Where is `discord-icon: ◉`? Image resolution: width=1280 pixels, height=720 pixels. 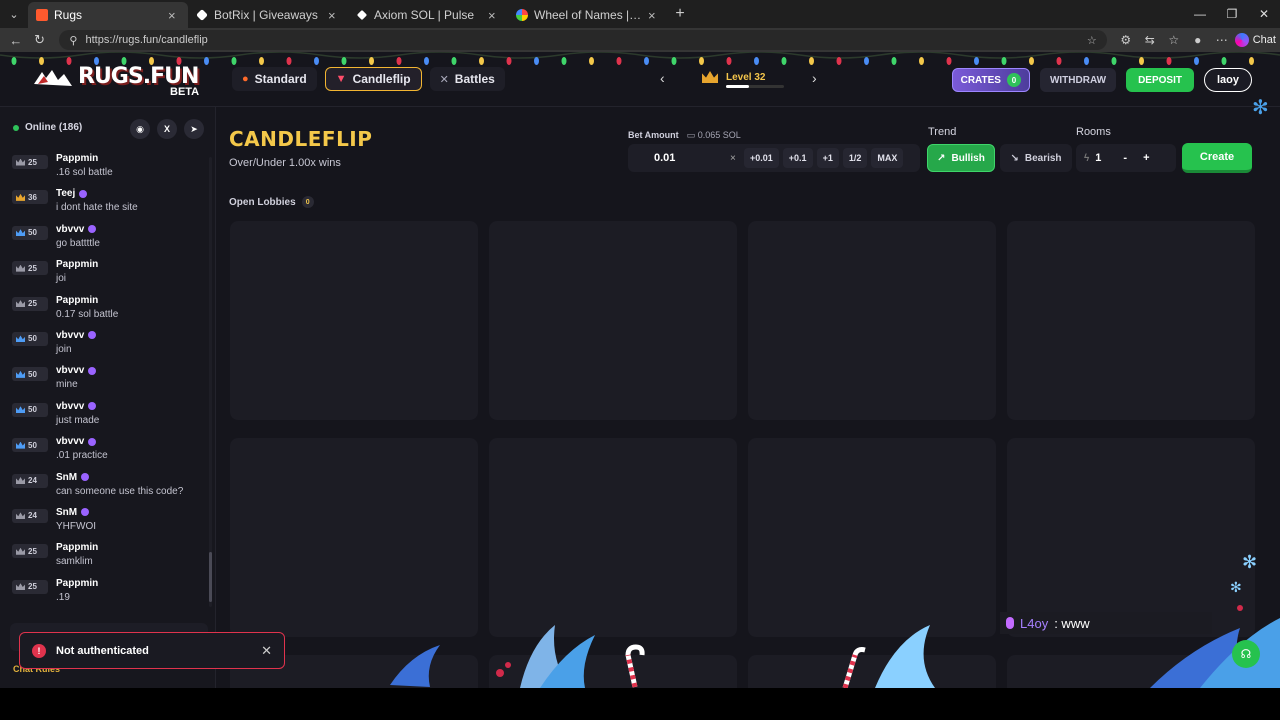 discord-icon: ◉ is located at coordinates (140, 129).